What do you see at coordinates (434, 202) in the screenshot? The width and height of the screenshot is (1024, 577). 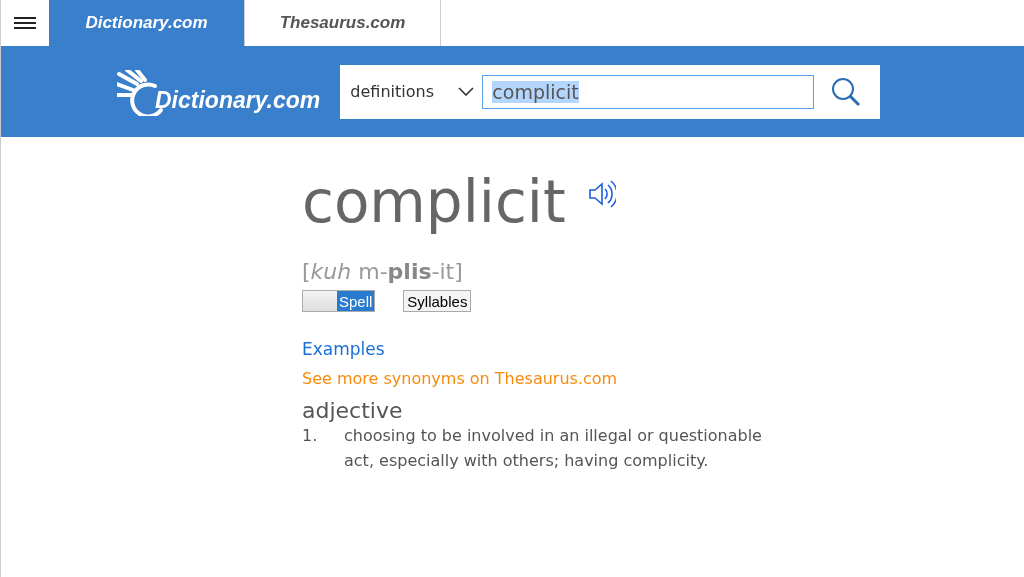 I see `headword: complicit` at bounding box center [434, 202].